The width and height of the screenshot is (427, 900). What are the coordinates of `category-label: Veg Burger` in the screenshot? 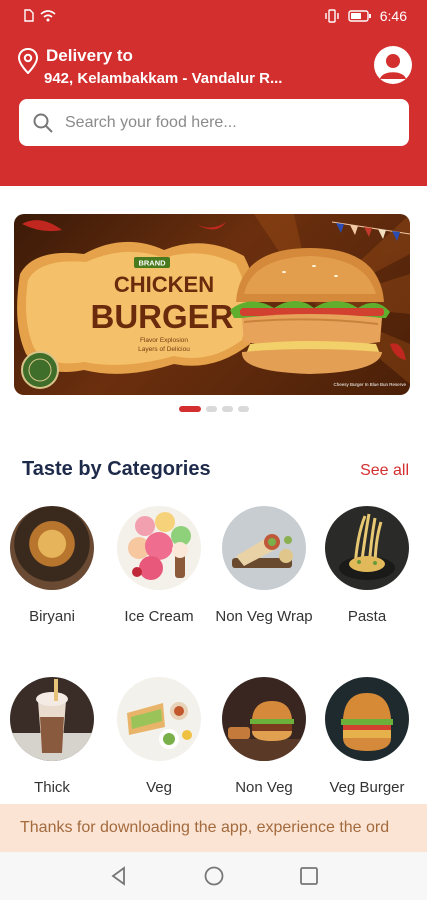 It's located at (367, 787).